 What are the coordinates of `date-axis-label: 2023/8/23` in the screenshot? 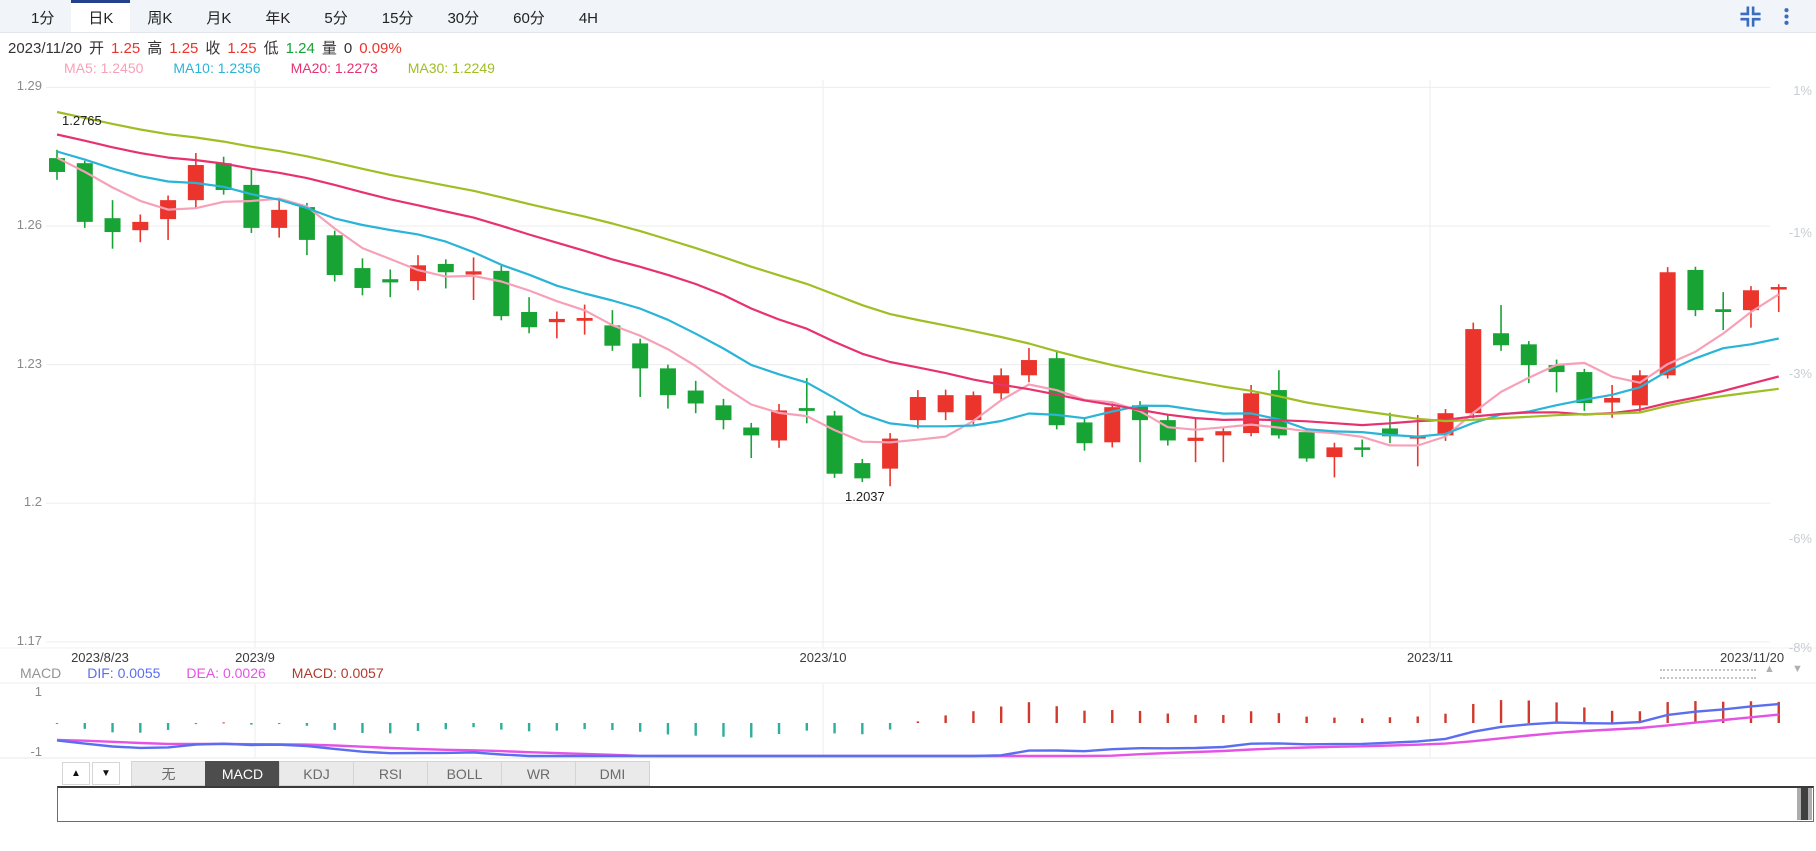 It's located at (100, 657).